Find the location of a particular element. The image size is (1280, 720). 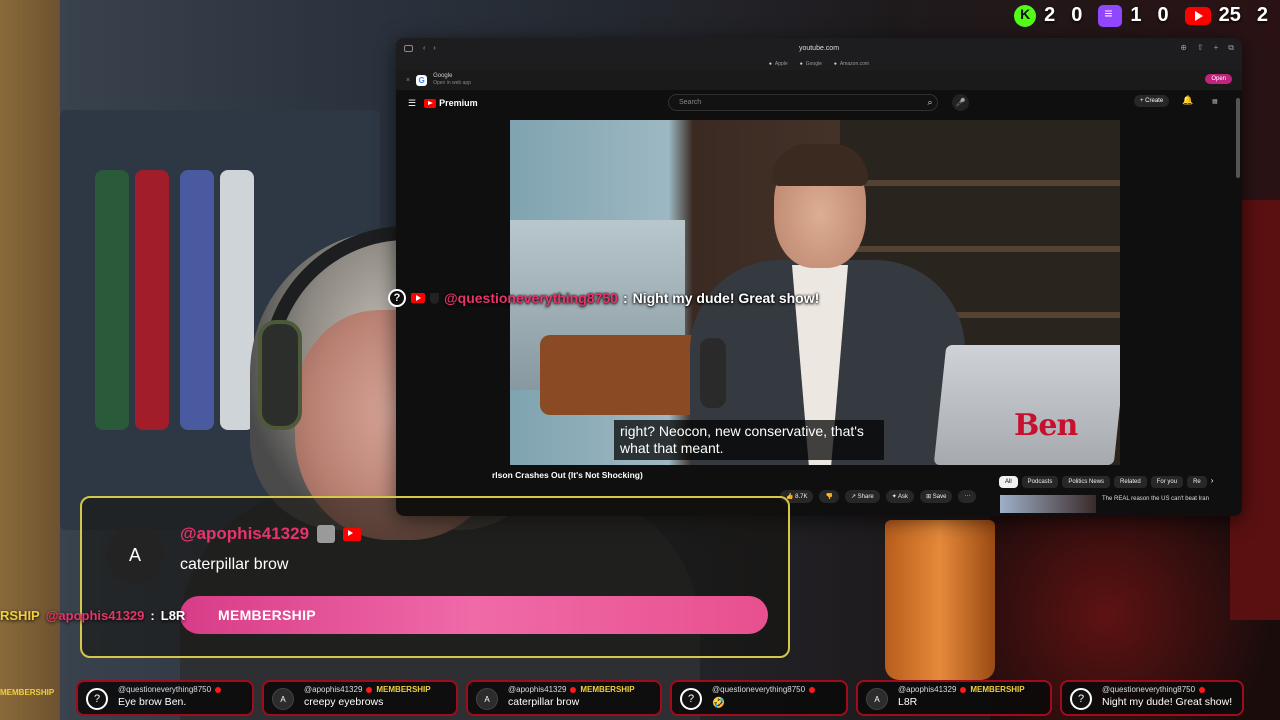

chip-truncated: Re is located at coordinates (1197, 482).